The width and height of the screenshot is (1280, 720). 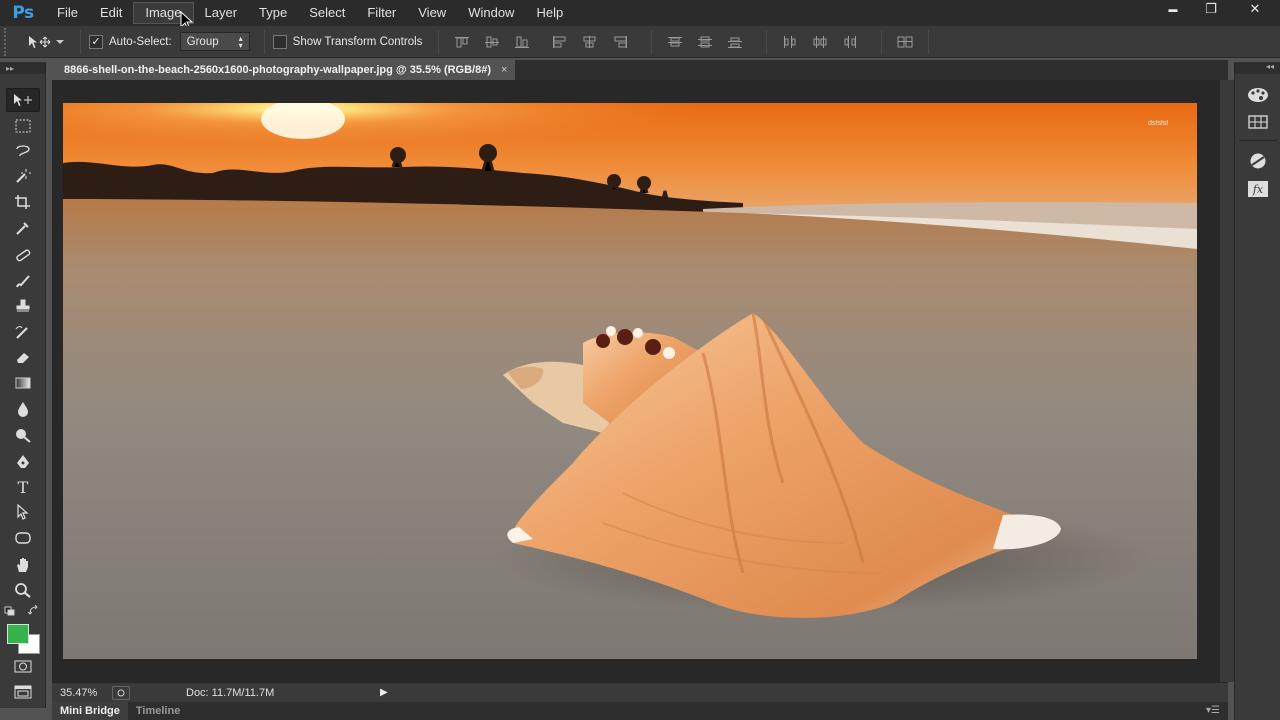 What do you see at coordinates (23, 281) in the screenshot?
I see `brush-tool` at bounding box center [23, 281].